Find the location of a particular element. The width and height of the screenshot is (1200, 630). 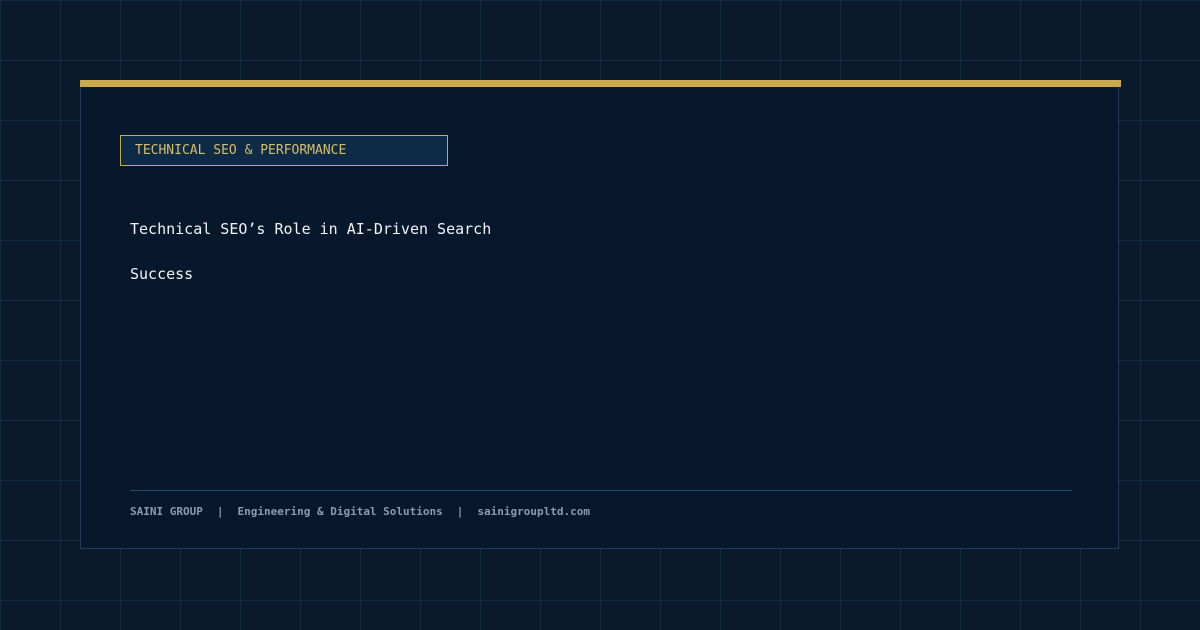

footer-tagline: Engineering & Digital Solutions is located at coordinates (340, 511).